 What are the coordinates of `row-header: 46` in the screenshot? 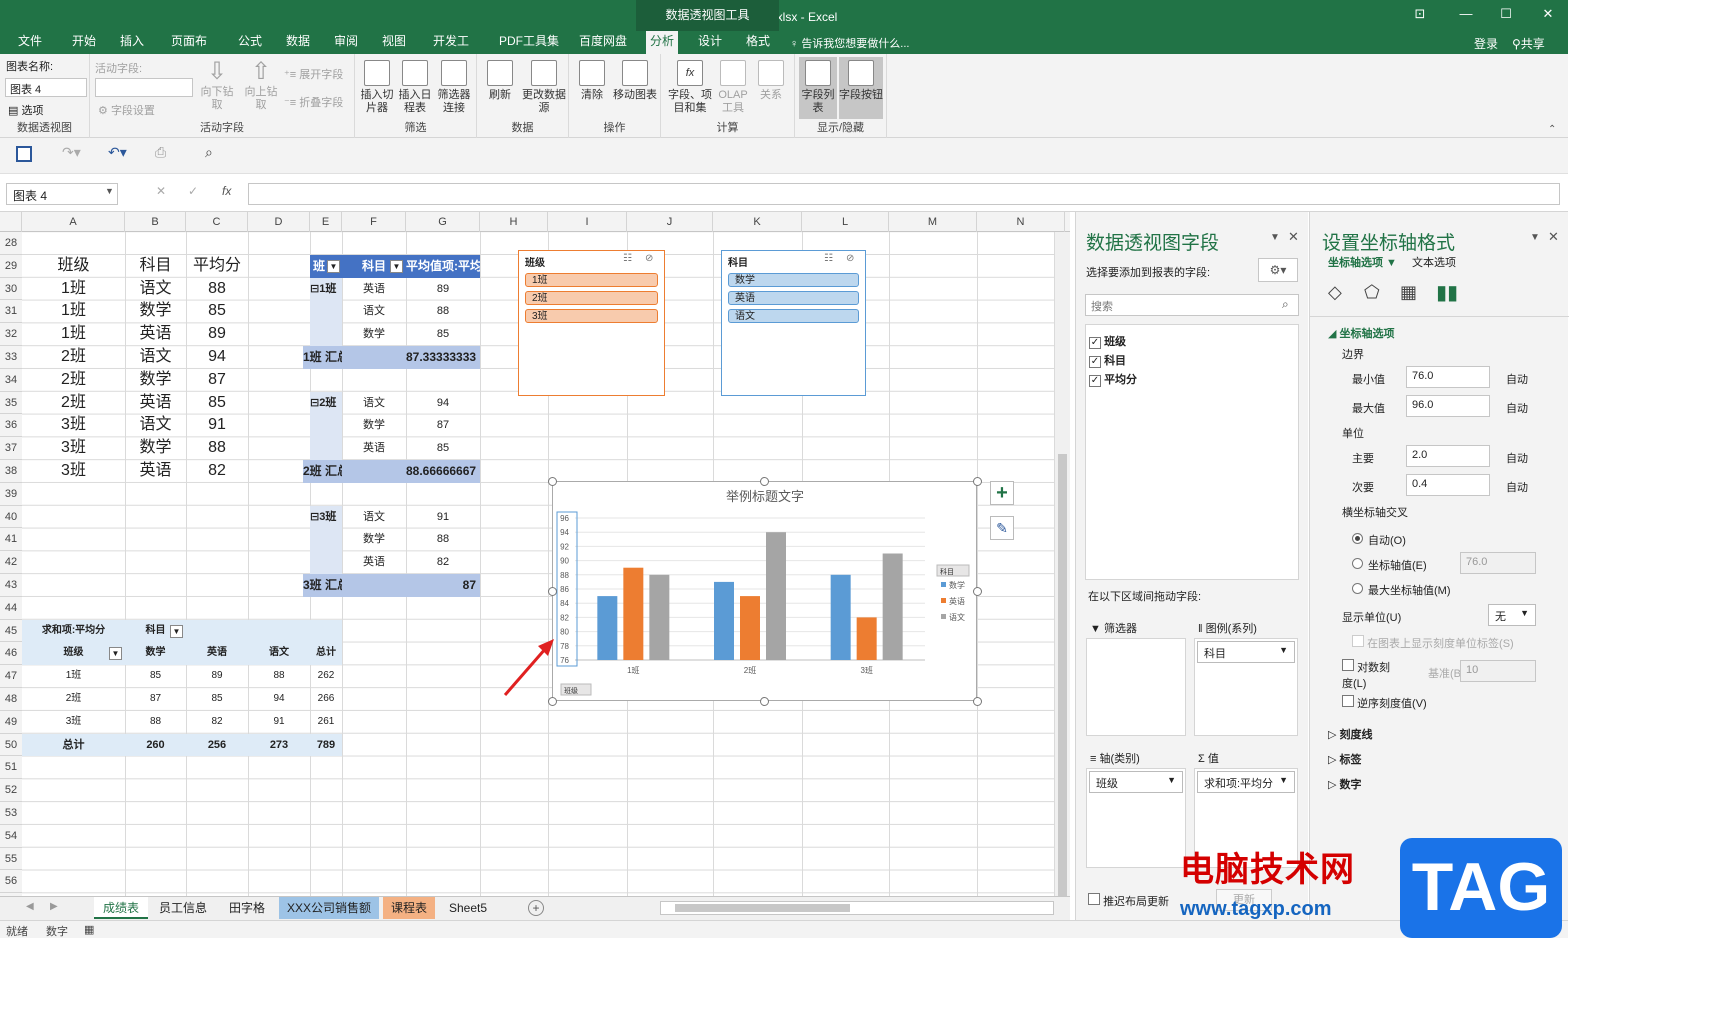 It's located at (11, 654).